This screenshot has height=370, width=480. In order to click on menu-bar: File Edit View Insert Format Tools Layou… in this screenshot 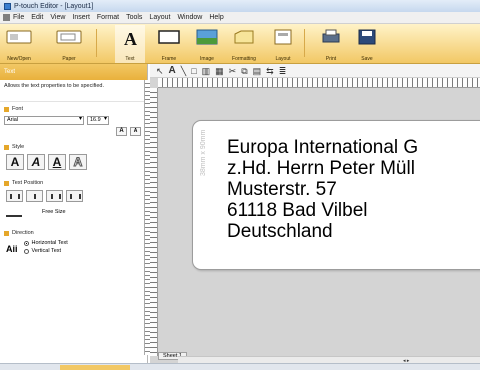, I will do `click(240, 18)`.